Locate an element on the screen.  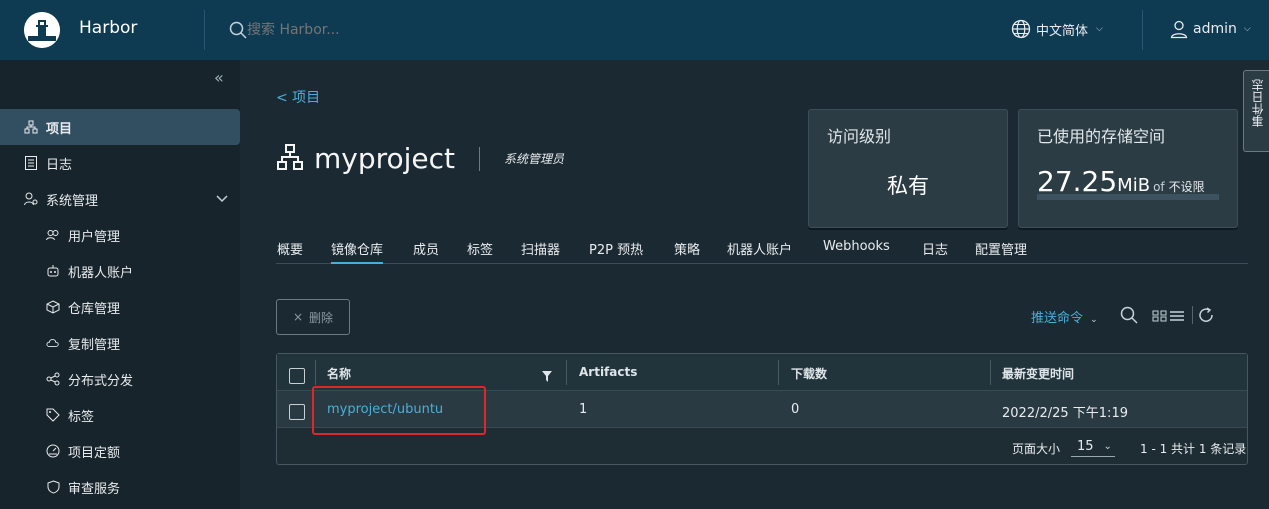
access-level-value: 私有 is located at coordinates (908, 186).